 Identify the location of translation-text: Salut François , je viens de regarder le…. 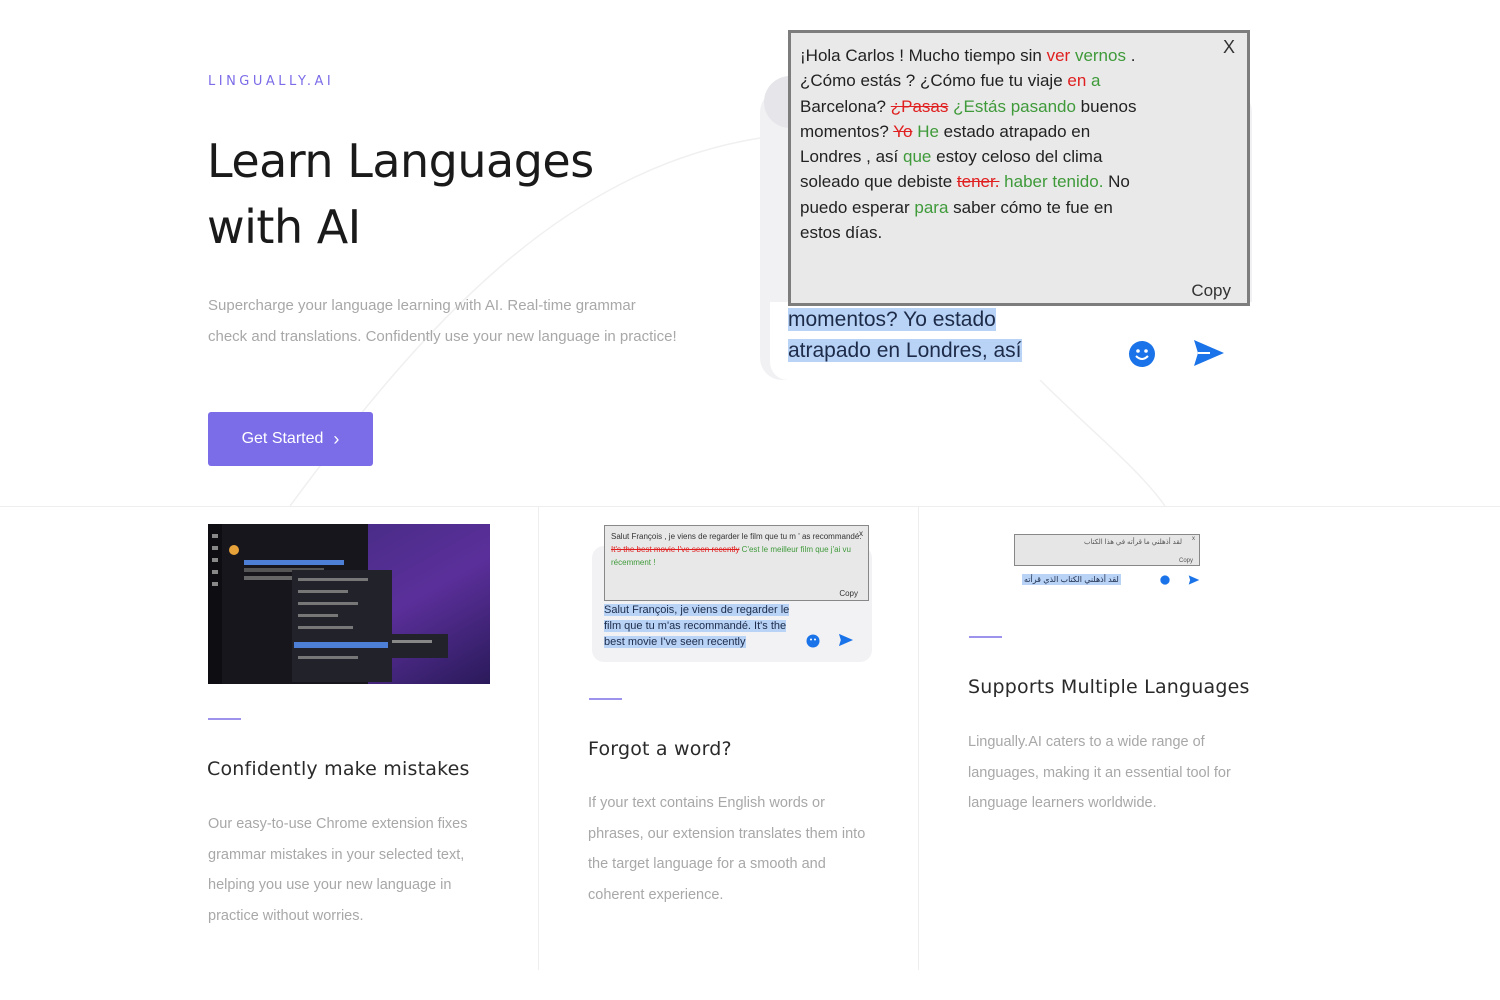
(736, 549).